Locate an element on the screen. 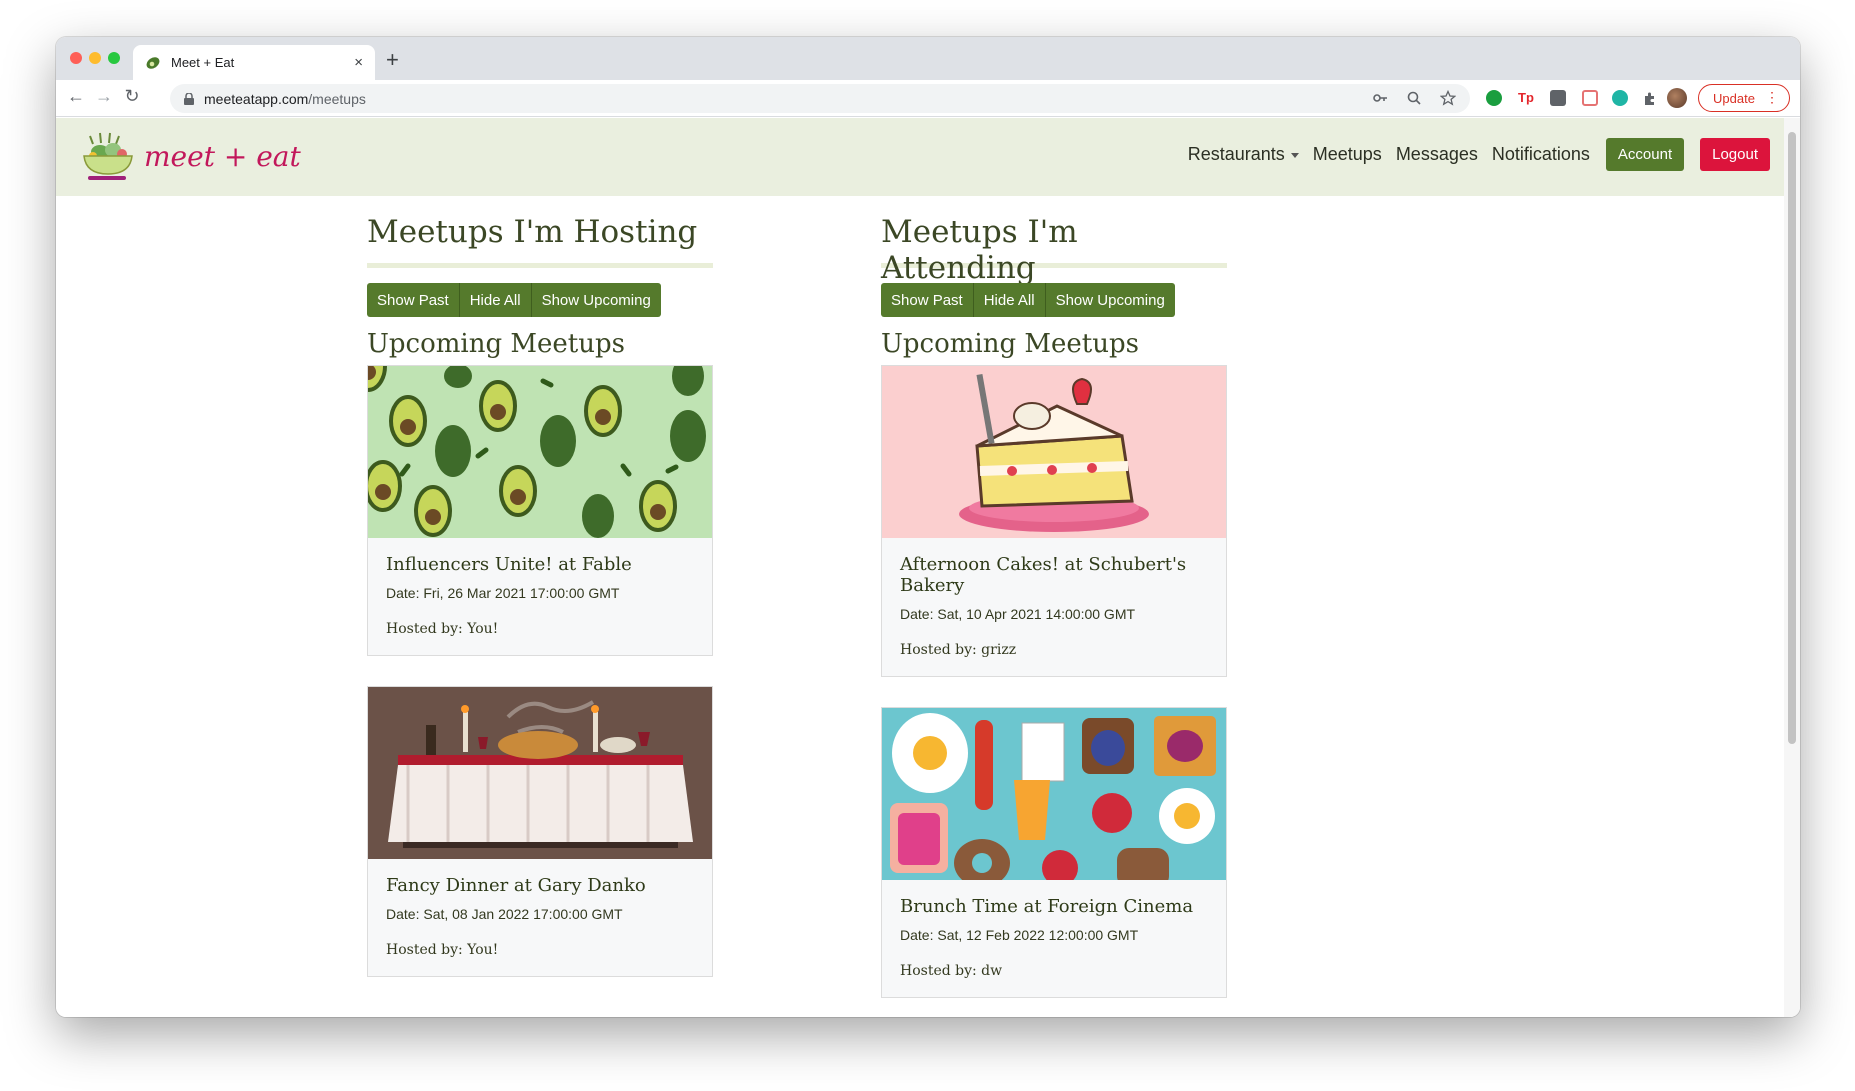  nav-restaurants-label: Restaurants is located at coordinates (1236, 154).